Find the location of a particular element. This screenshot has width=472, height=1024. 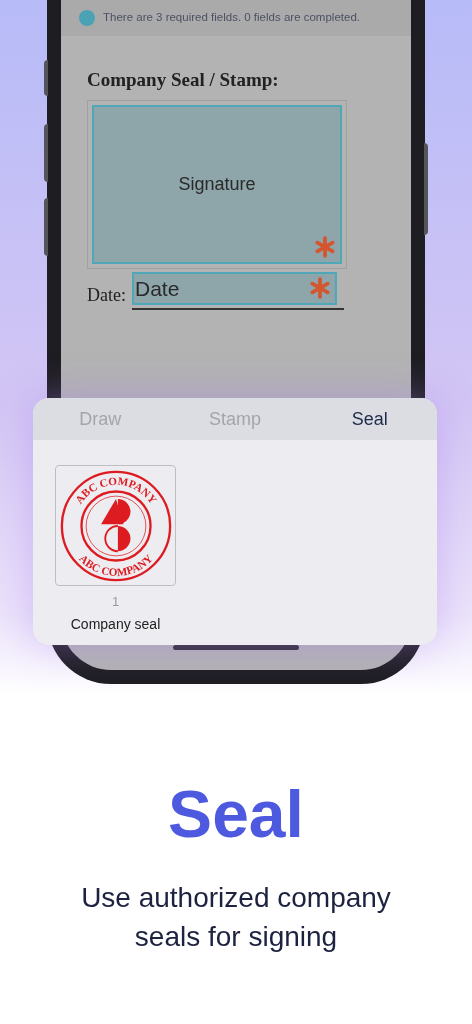

status-message: There are 3 required fields. 0 fields are completed. is located at coordinates (231, 18).